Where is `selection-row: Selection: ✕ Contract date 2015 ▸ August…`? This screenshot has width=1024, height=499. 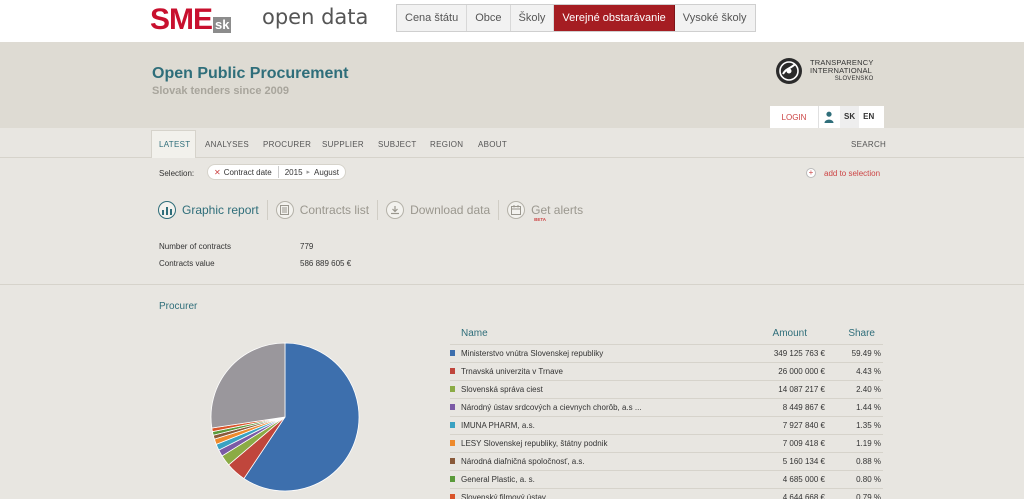 selection-row: Selection: ✕ Contract date 2015 ▸ August… is located at coordinates (512, 173).